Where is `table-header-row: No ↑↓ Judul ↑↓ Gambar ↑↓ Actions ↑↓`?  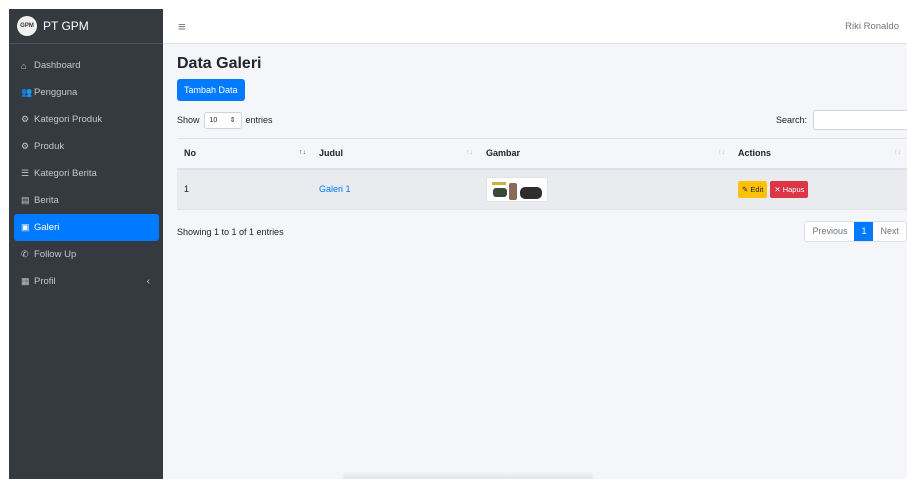
table-header-row: No ↑↓ Judul ↑↓ Gambar ↑↓ Actions ↑↓ is located at coordinates (542, 154).